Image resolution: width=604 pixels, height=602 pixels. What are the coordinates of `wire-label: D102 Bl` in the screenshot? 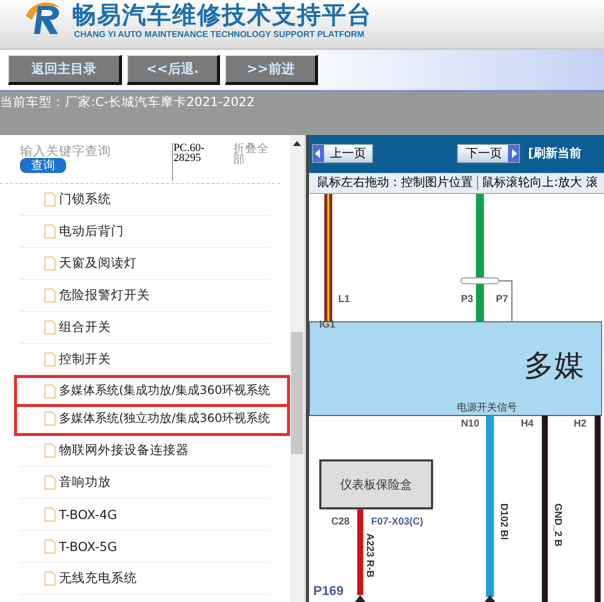 It's located at (503, 521).